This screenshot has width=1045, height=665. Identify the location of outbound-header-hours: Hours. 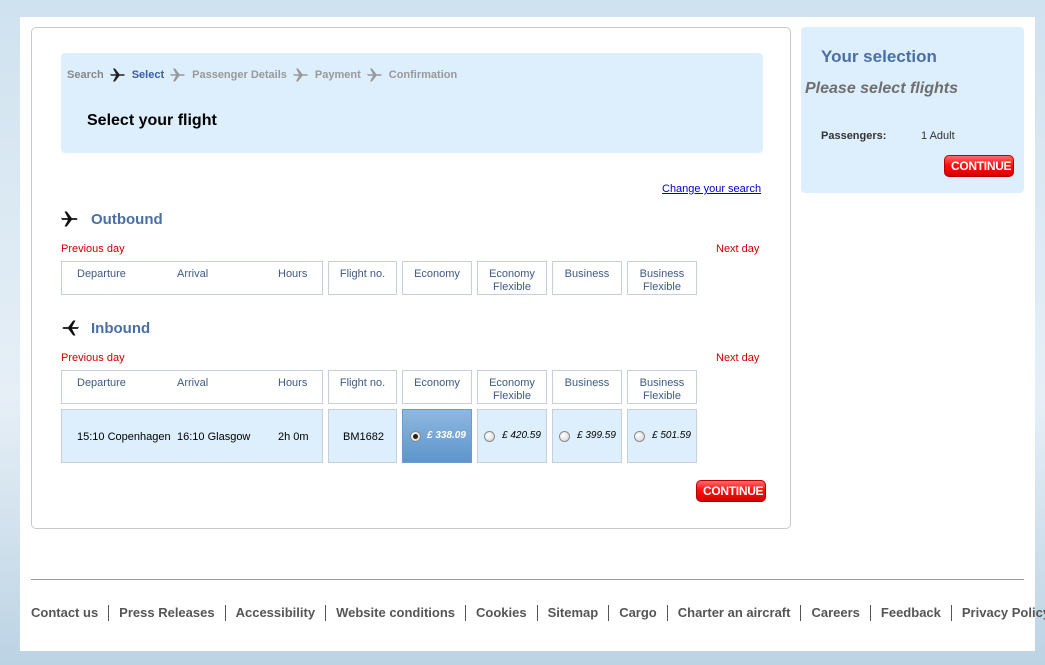
(293, 274).